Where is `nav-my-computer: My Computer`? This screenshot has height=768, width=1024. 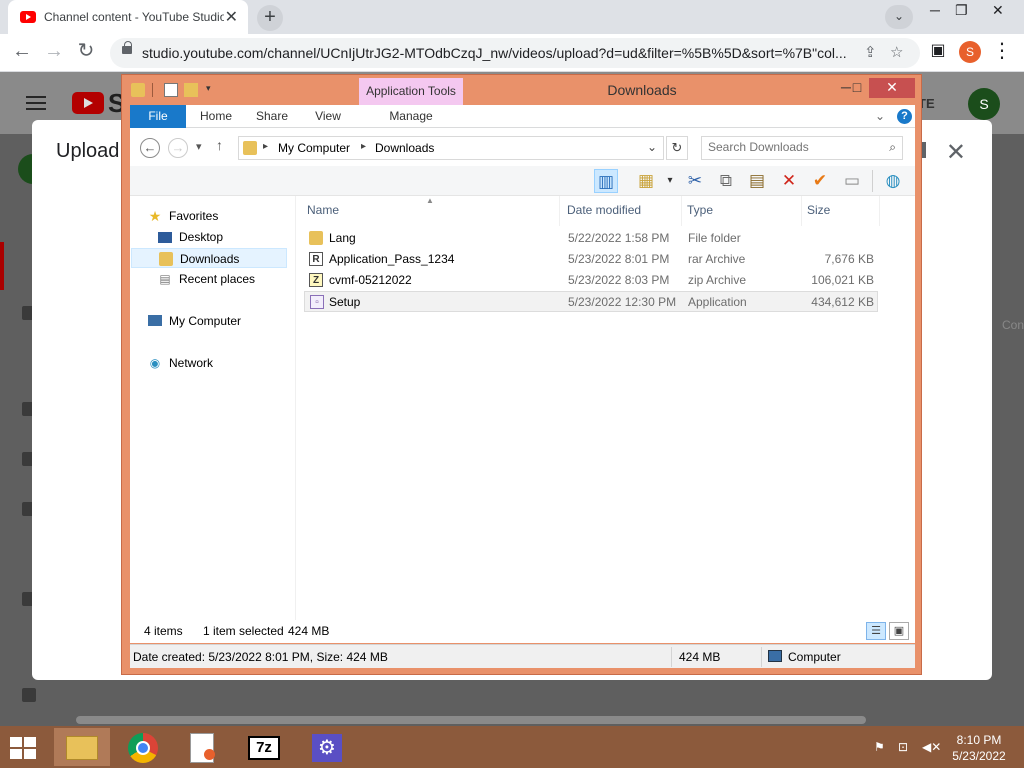
nav-my-computer: My Computer is located at coordinates (218, 321).